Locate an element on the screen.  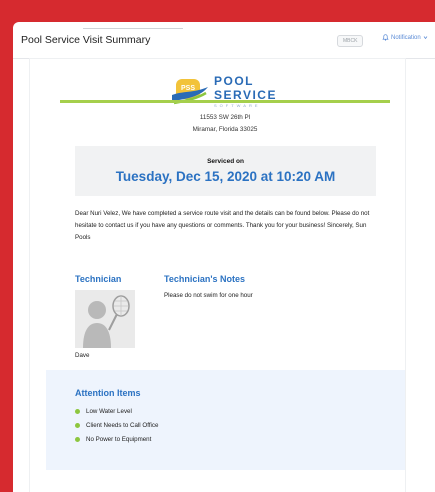
notification-label: Notification is located at coordinates (406, 37).